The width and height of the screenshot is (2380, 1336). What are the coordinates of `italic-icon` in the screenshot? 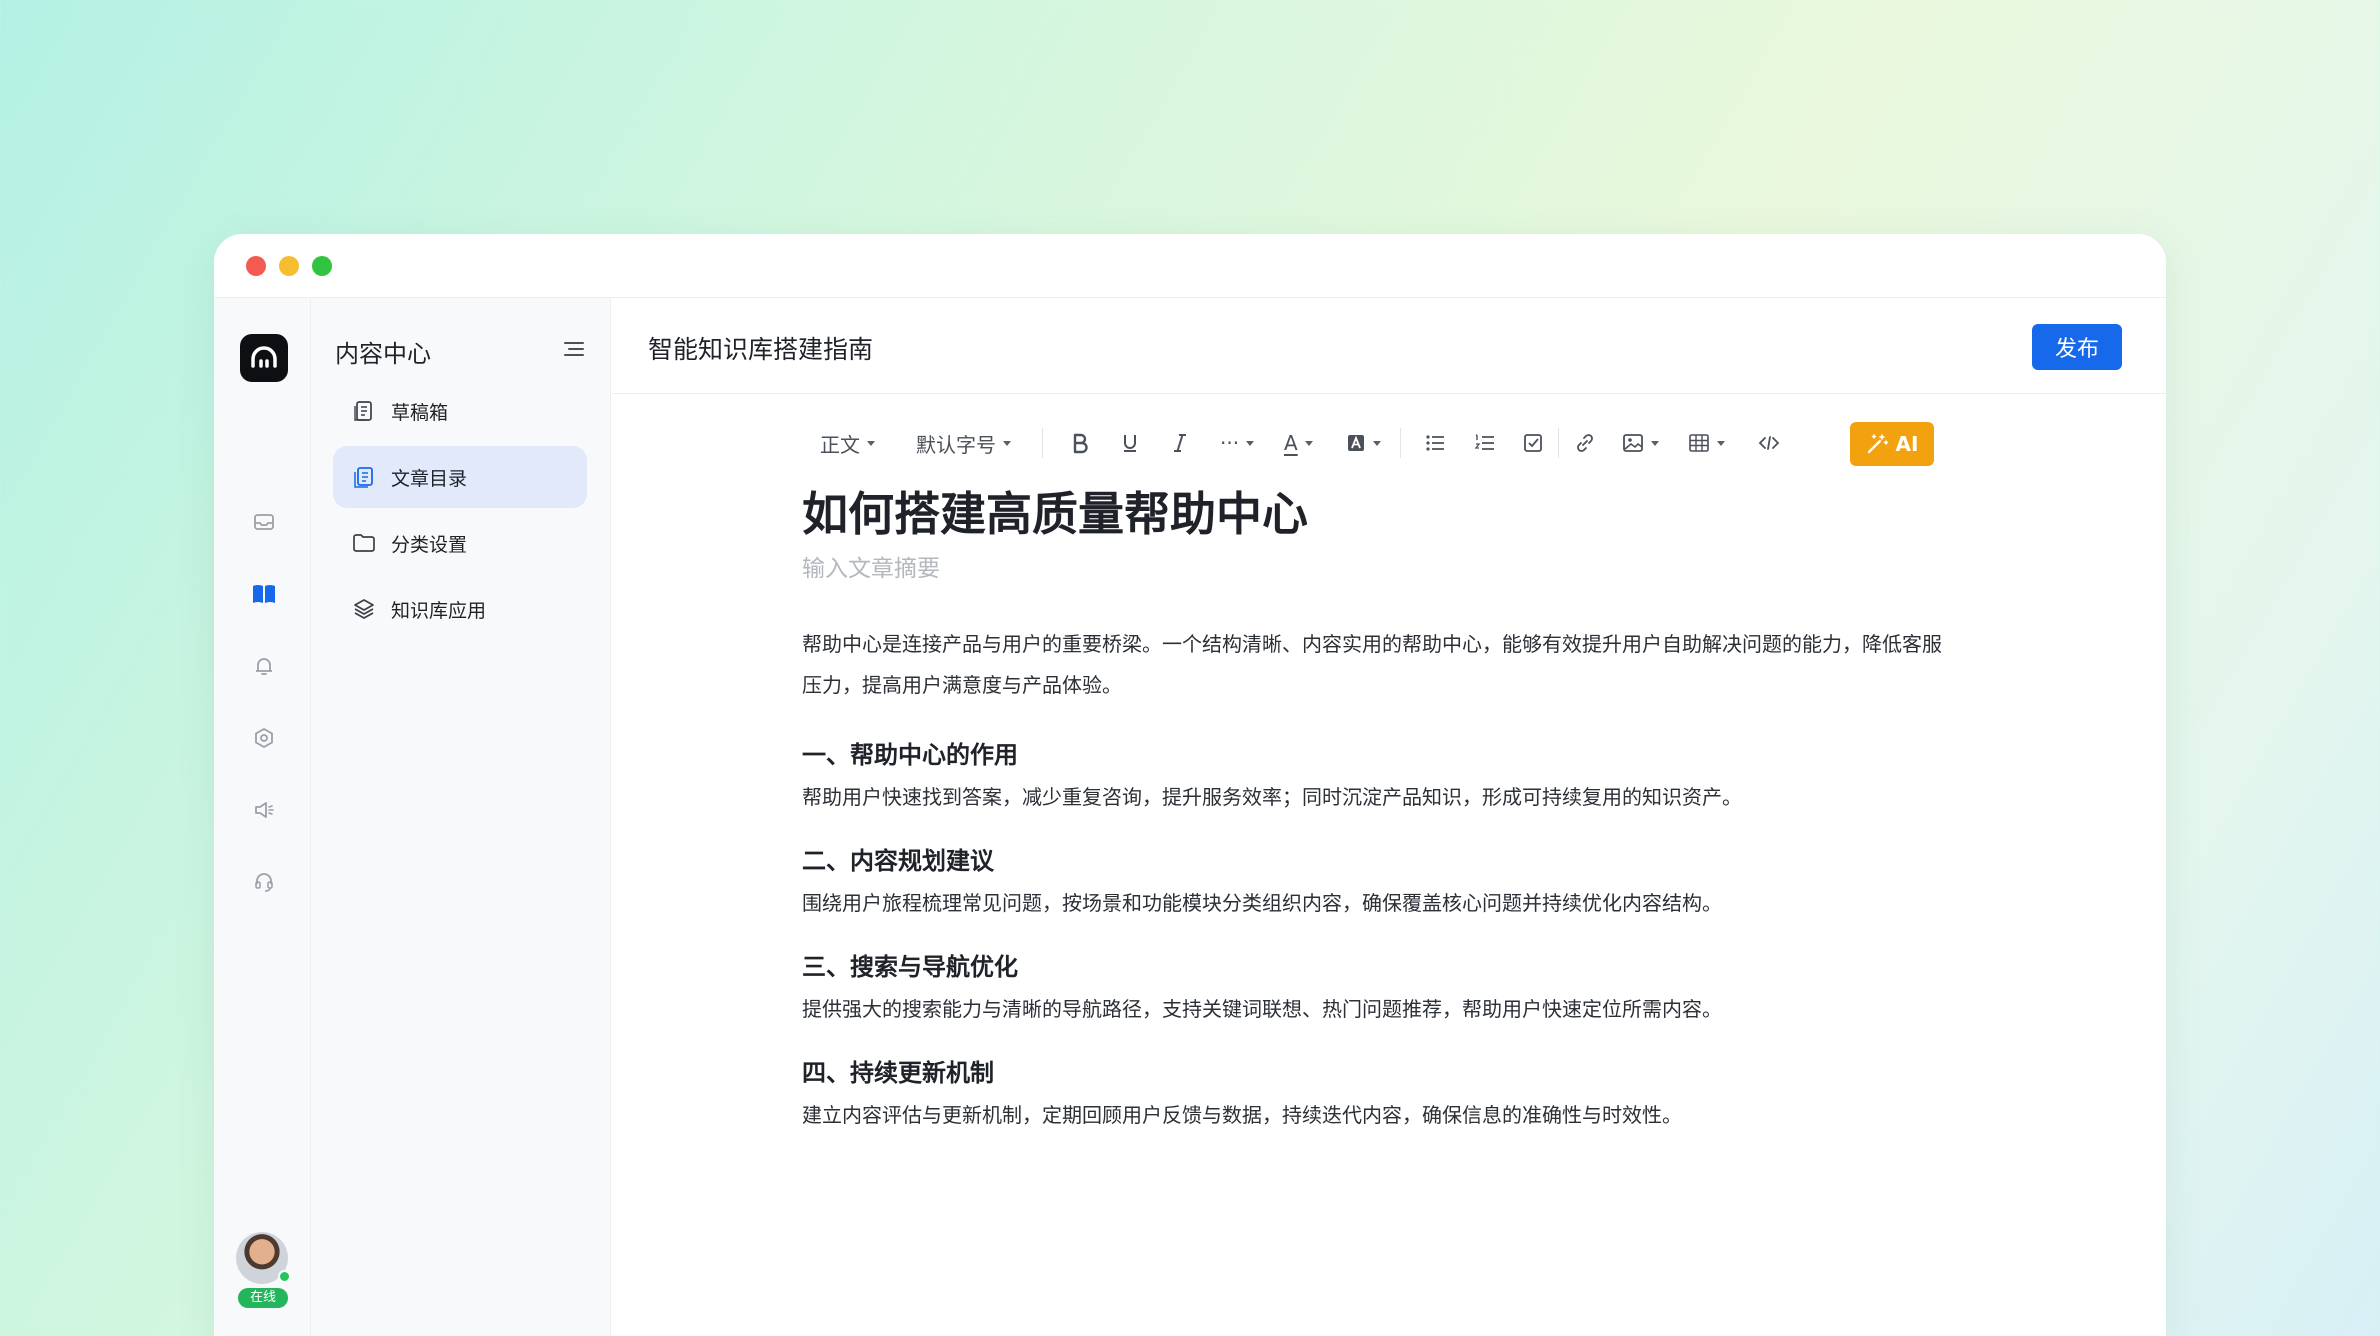 It's located at (1180, 443).